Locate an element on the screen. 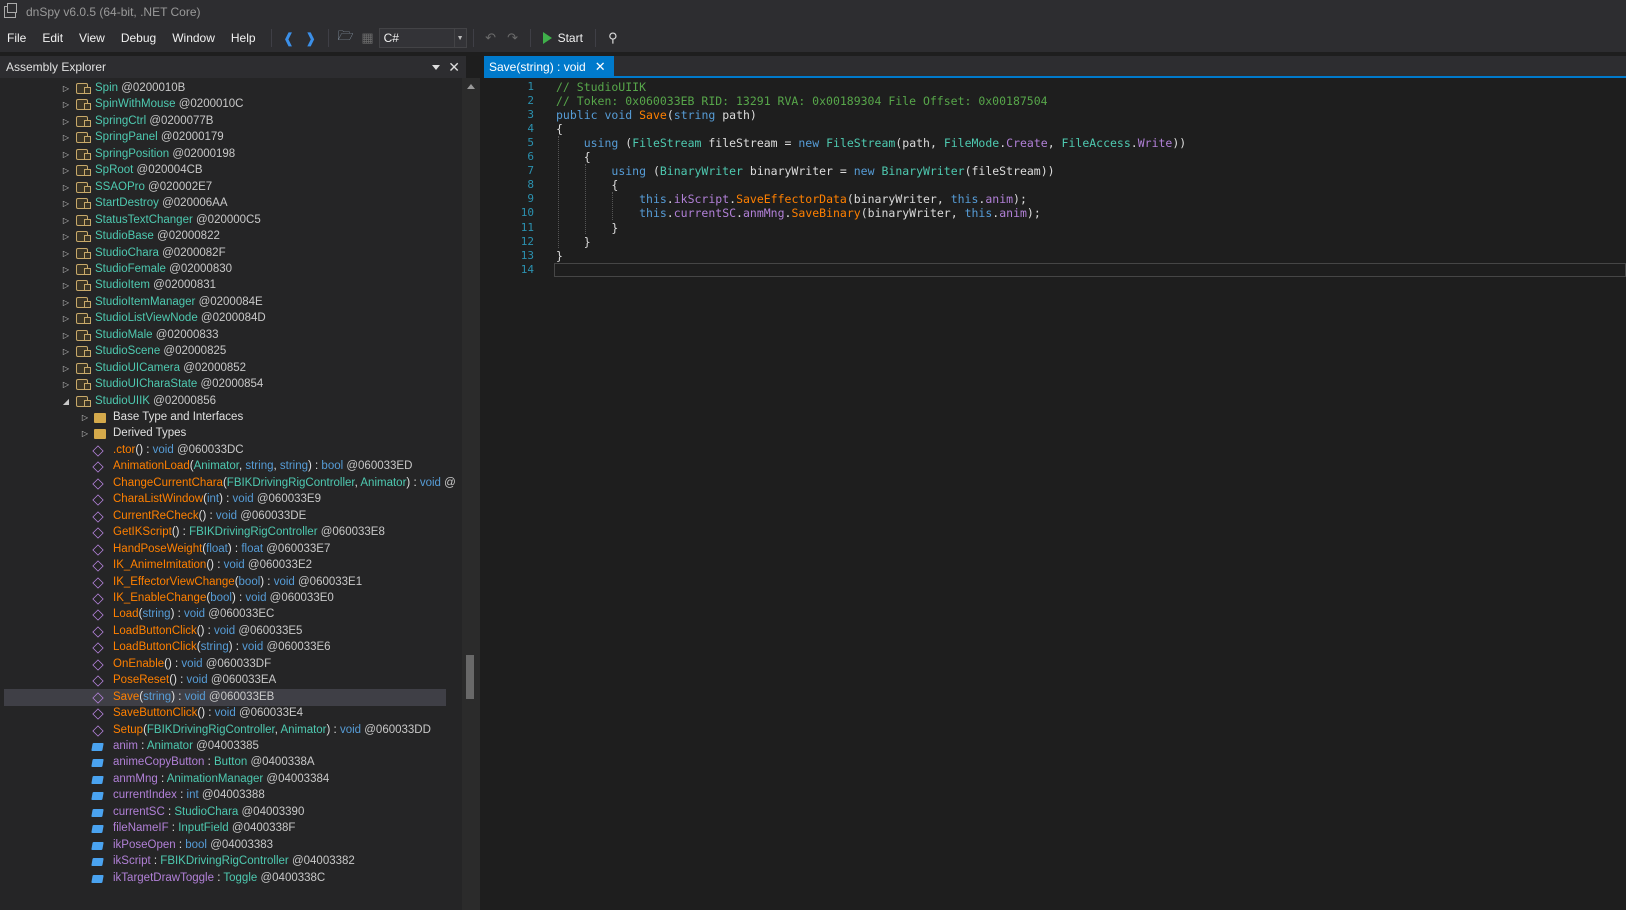 The image size is (1626, 910). type-node: ▷ StudioBase @02000822 is located at coordinates (225, 236).